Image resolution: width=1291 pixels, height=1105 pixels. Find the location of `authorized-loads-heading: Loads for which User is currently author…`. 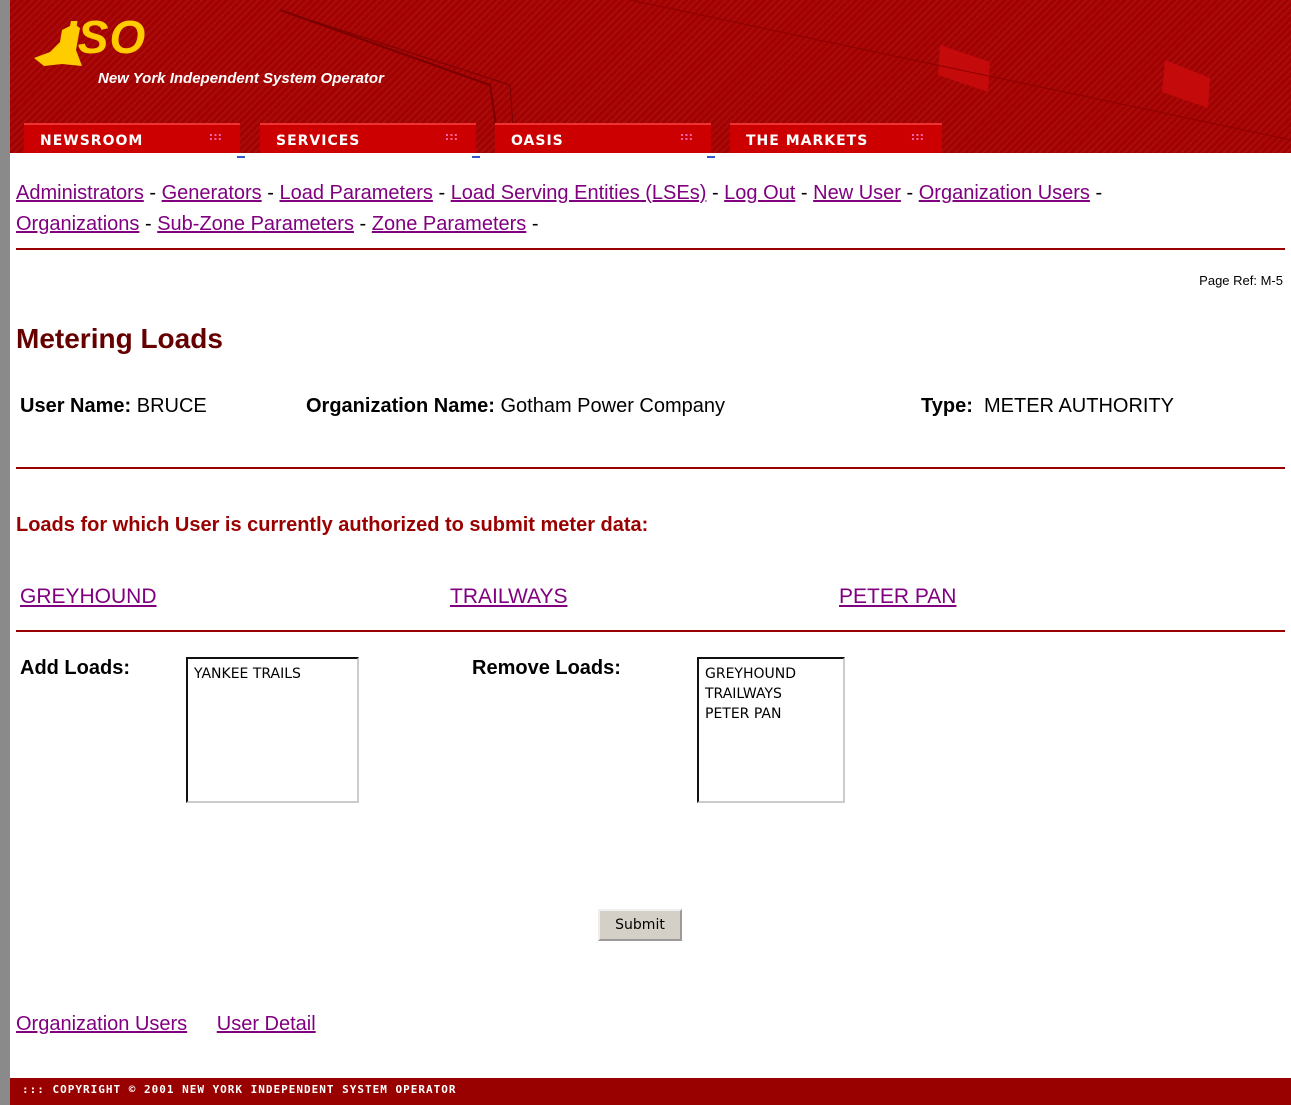

authorized-loads-heading: Loads for which User is currently author… is located at coordinates (332, 525).